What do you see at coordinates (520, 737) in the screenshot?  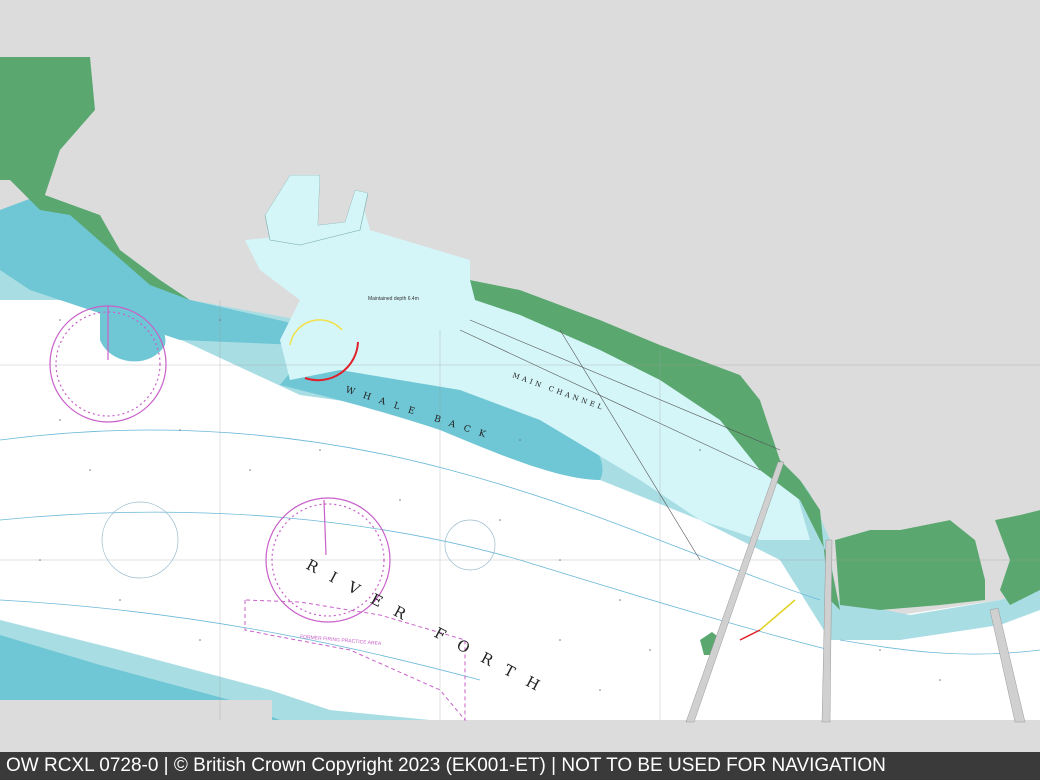 I see `no-data-bottom` at bounding box center [520, 737].